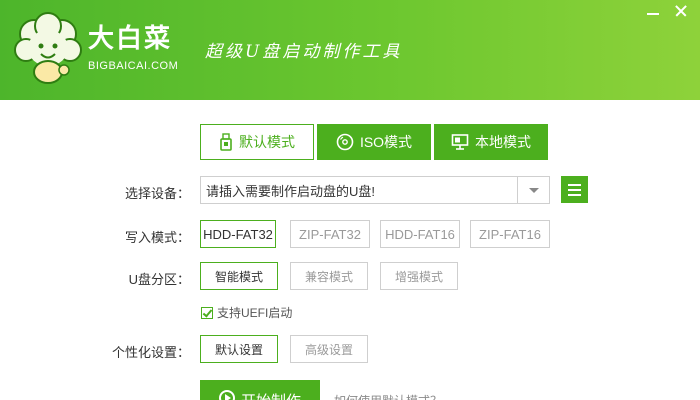 The image size is (700, 400). I want to click on play-icon, so click(226, 395).